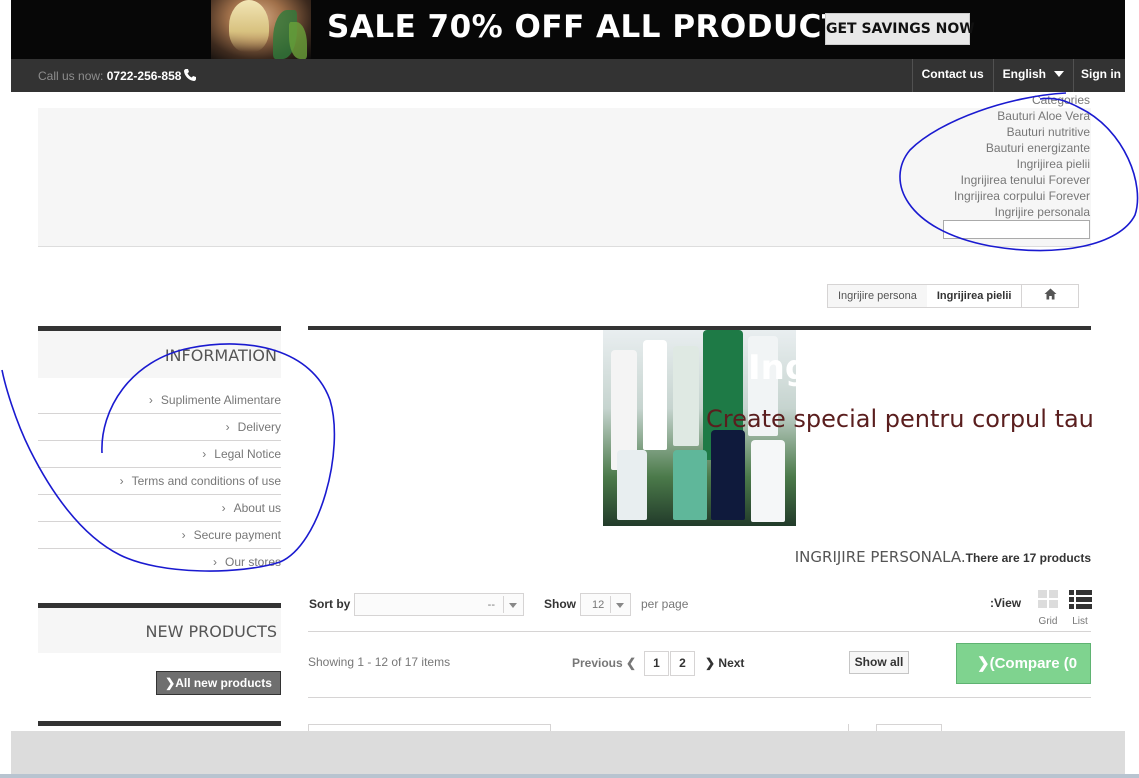 Image resolution: width=1139 pixels, height=778 pixels. Describe the element at coordinates (261, 29) in the screenshot. I see `banner-model-image` at that location.